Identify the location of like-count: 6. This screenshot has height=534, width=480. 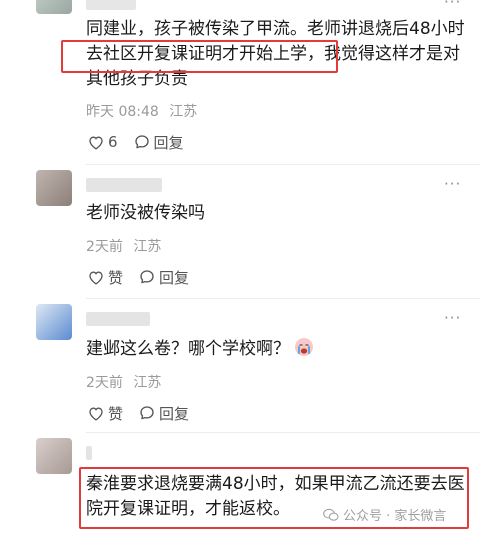
(113, 142).